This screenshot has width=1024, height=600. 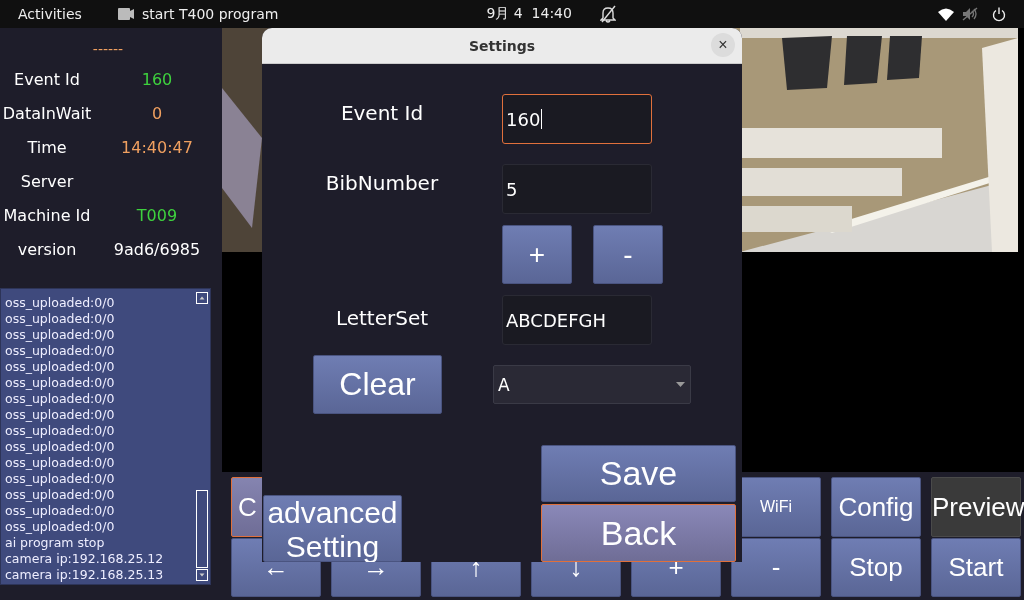 What do you see at coordinates (628, 254) in the screenshot?
I see `step-button: -` at bounding box center [628, 254].